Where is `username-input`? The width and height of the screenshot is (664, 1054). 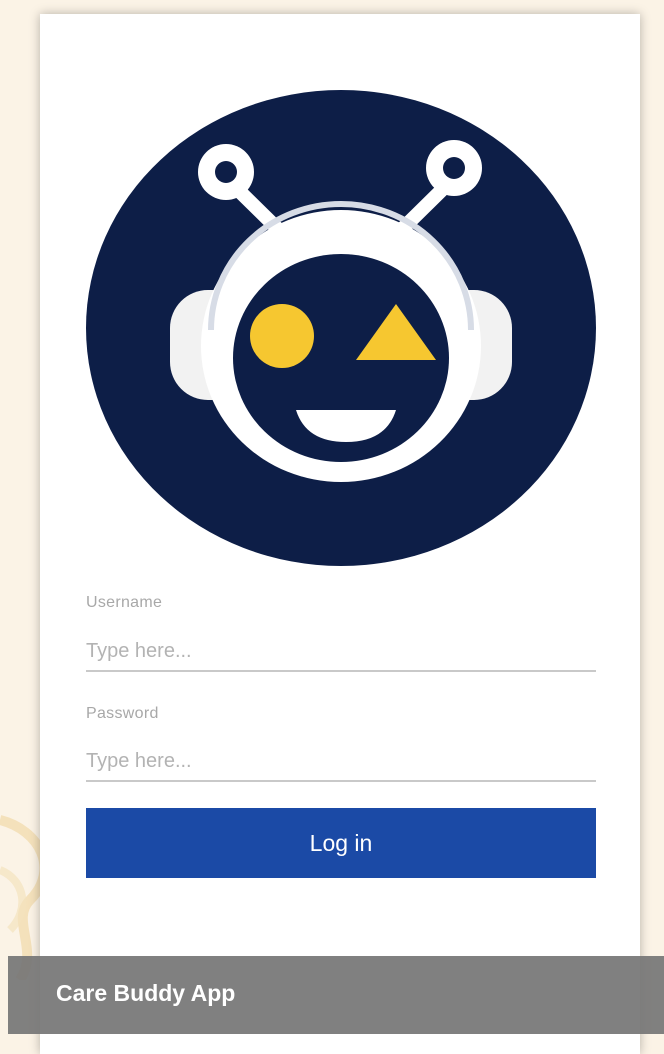 username-input is located at coordinates (341, 652).